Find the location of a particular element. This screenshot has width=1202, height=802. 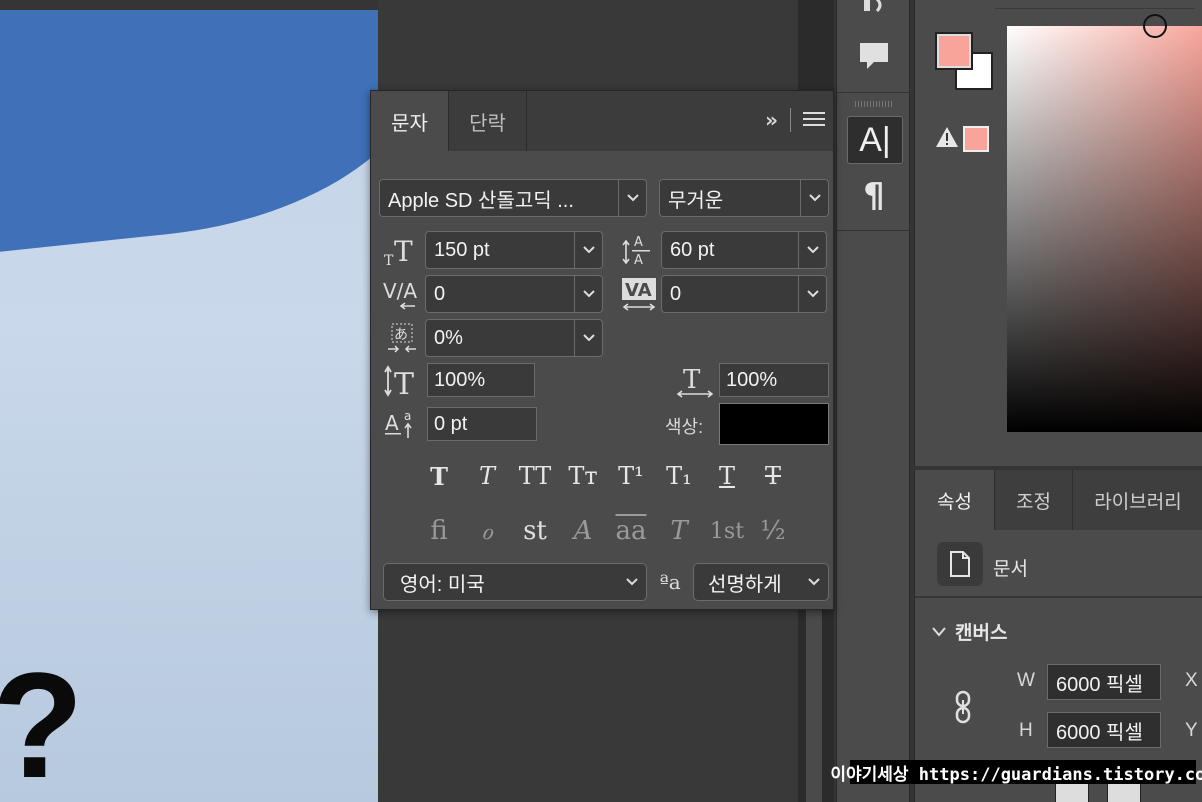

panel-icon-strip: A| ¶ is located at coordinates (873, 401).